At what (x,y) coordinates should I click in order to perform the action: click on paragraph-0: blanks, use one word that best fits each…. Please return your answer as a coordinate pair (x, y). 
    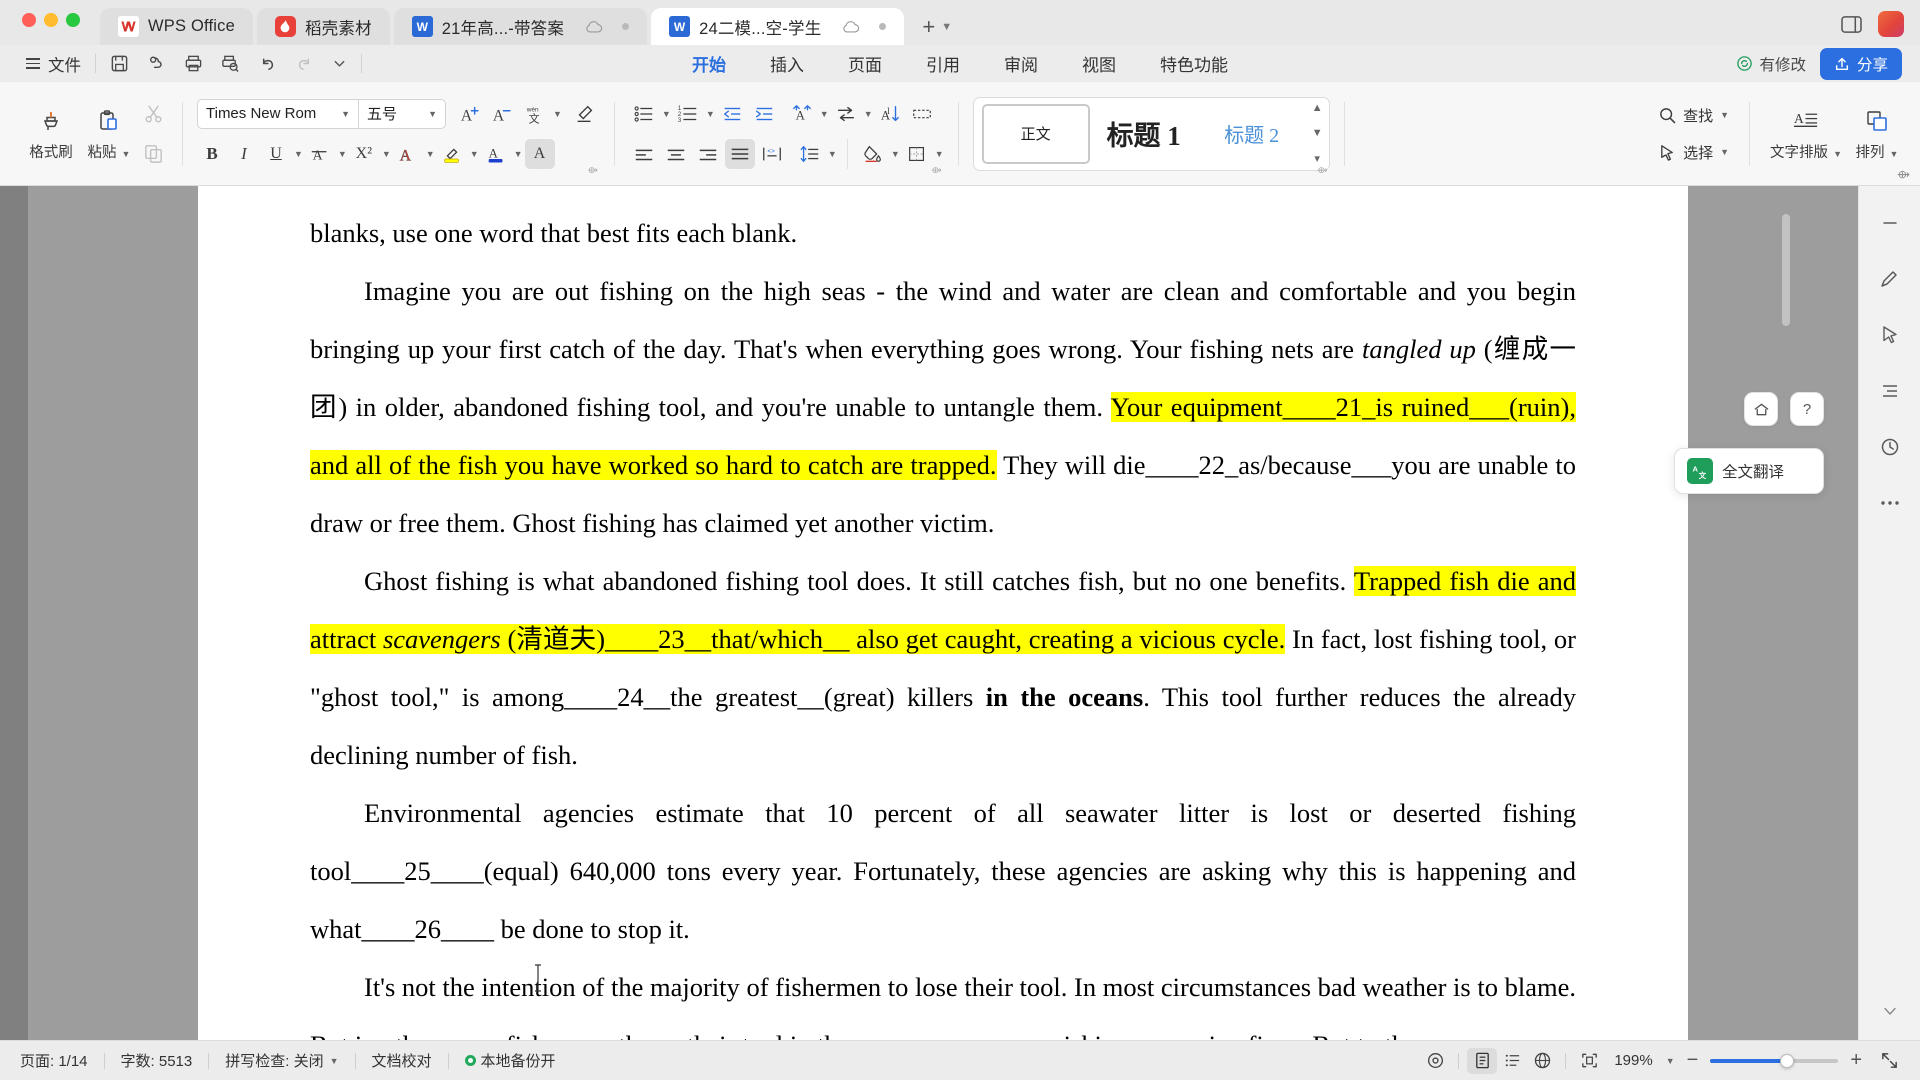
    Looking at the image, I should click on (943, 233).